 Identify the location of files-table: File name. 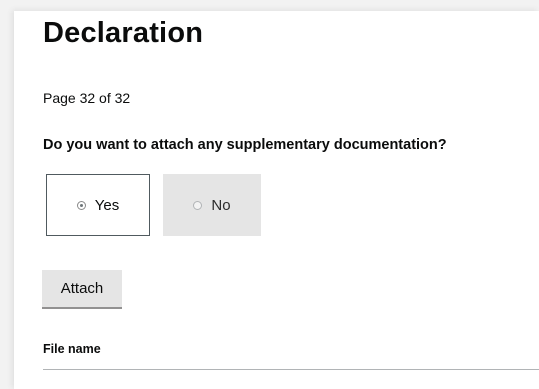
(291, 355).